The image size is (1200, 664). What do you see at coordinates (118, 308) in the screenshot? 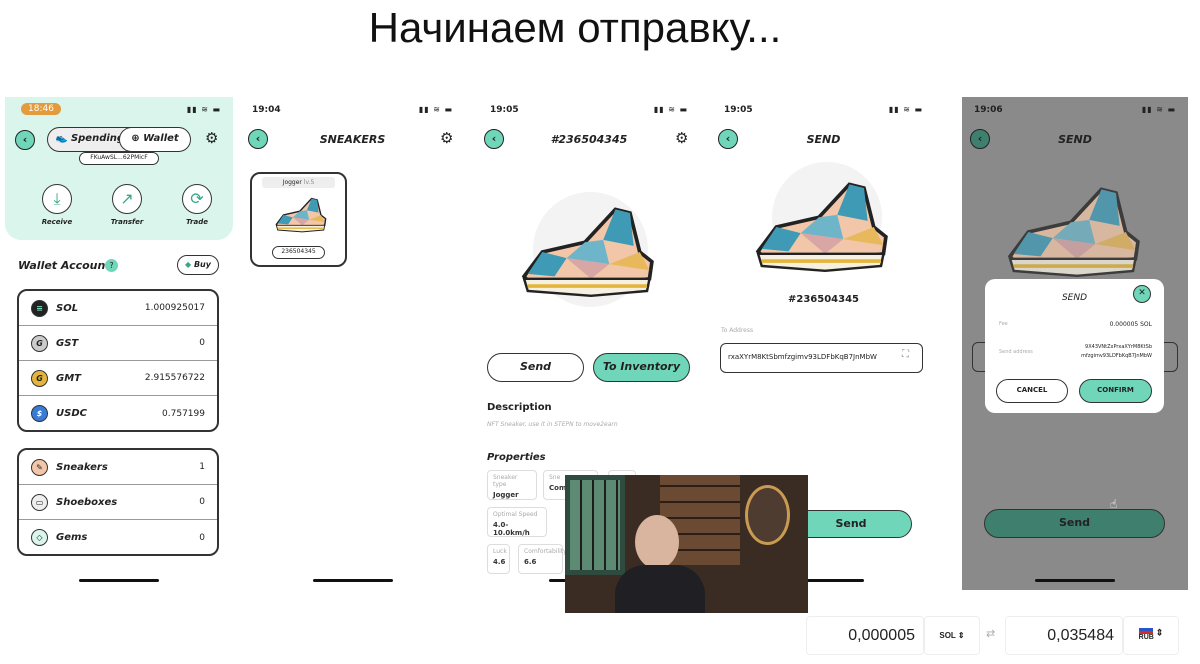
I see `token-row-sol: ≡ SOL 1.000925017` at bounding box center [118, 308].